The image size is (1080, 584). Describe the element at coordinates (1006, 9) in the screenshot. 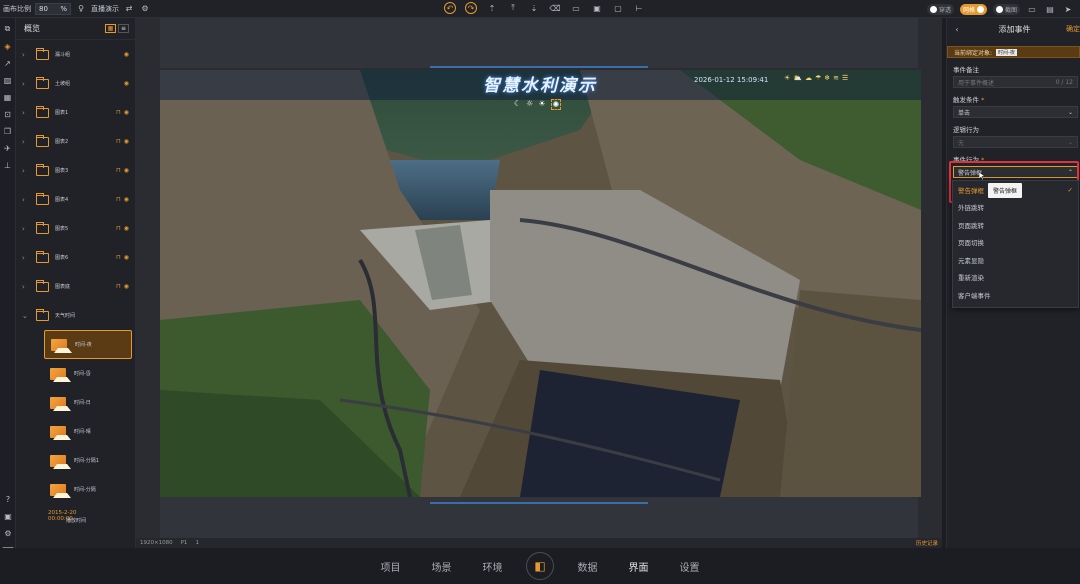

I see `toggle-screenshot: 截图` at that location.